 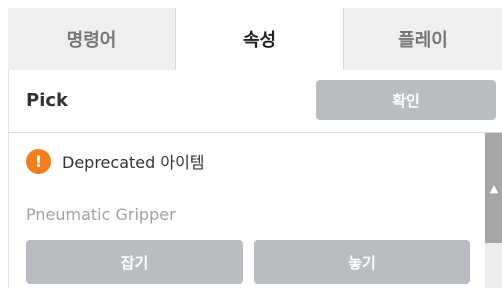 I want to click on deprecated-warning: ! Deprecated 아이템, so click(x=115, y=161).